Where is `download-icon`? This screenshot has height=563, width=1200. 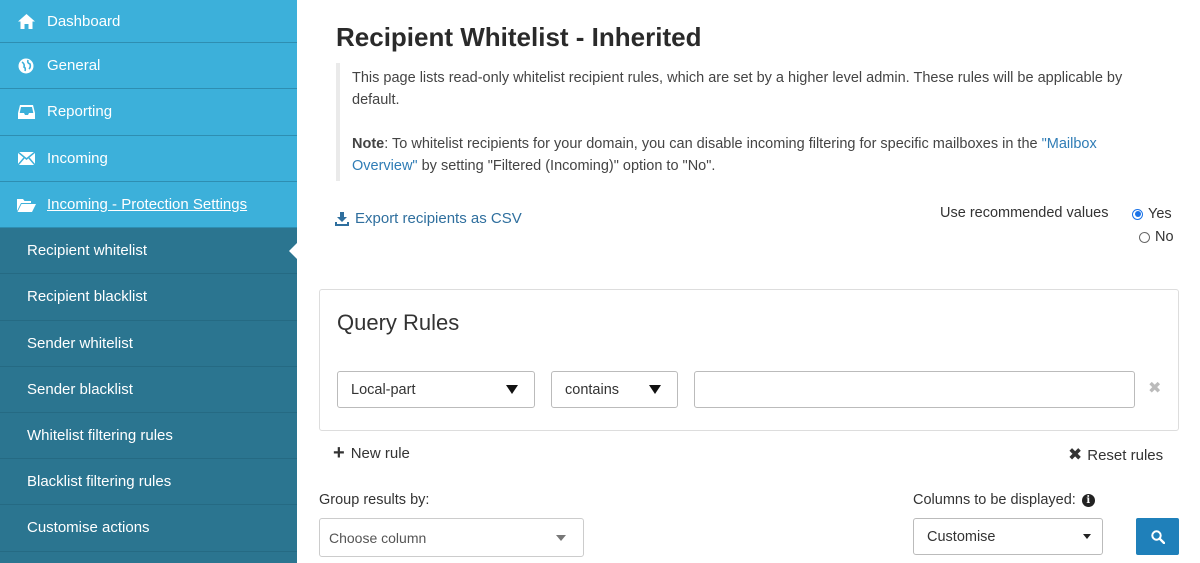
download-icon is located at coordinates (342, 218).